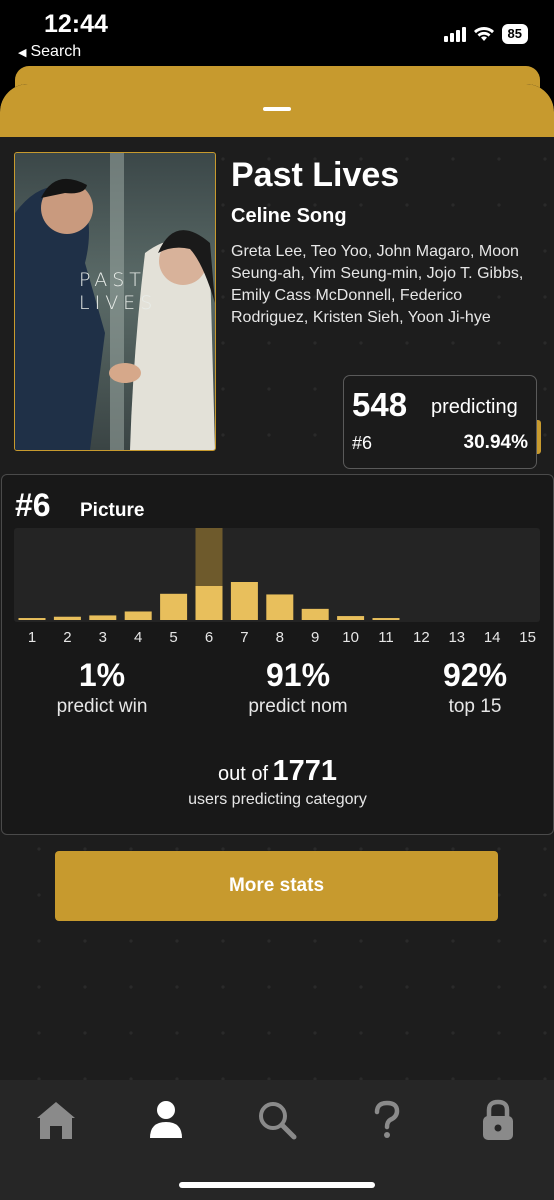 This screenshot has width=554, height=1200. I want to click on stat-win-label: predict win, so click(102, 706).